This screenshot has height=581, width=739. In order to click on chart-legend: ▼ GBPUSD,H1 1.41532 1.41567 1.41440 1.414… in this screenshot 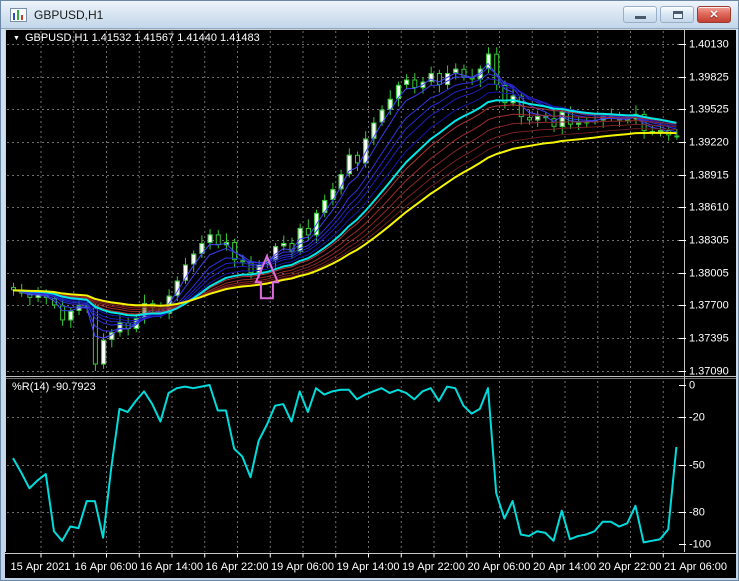, I will do `click(136, 38)`.